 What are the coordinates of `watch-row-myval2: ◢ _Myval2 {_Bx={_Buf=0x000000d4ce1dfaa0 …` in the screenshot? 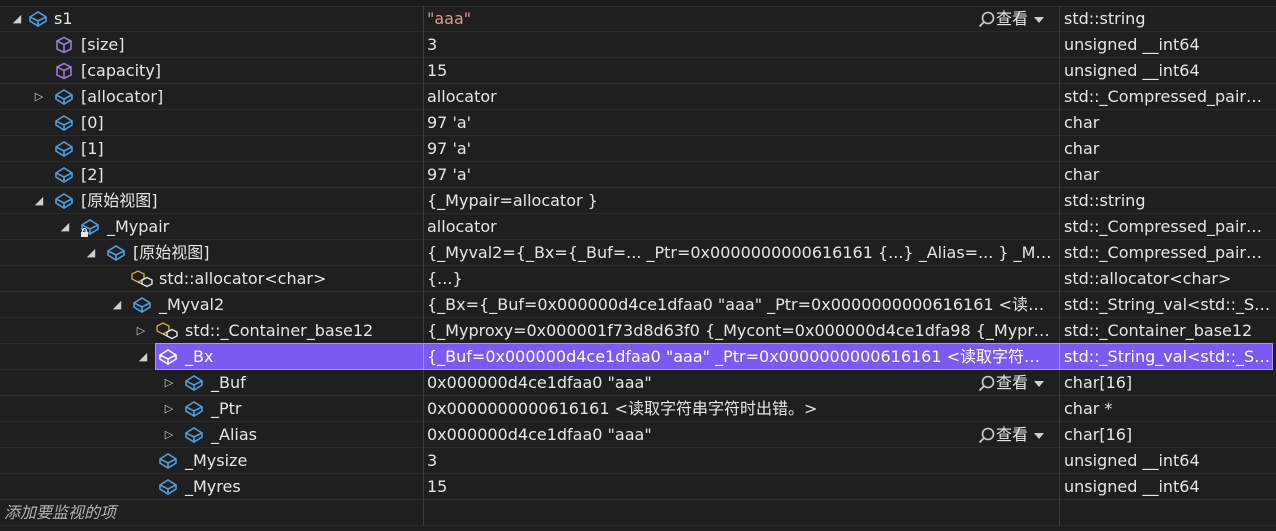 It's located at (638, 305).